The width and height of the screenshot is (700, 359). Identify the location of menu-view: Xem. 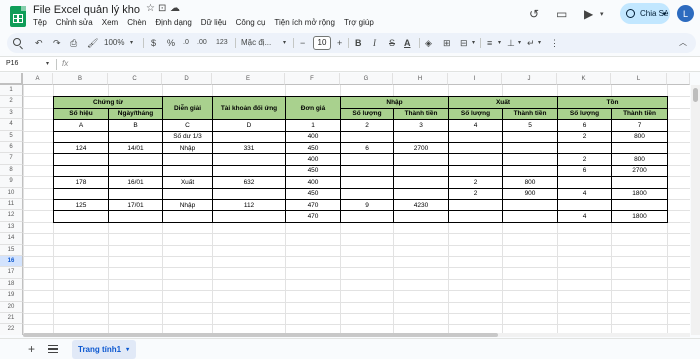
(110, 22).